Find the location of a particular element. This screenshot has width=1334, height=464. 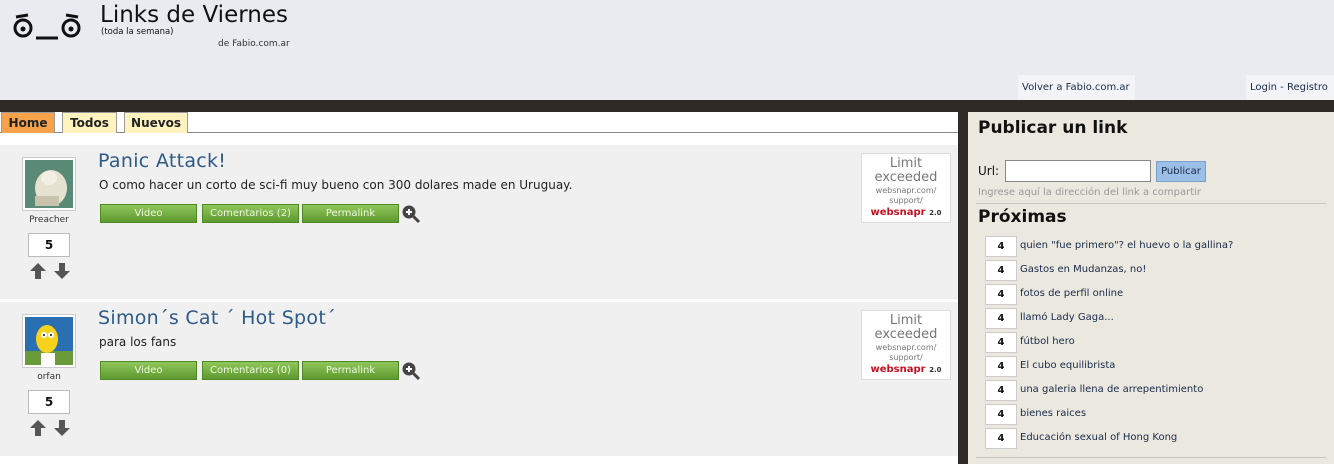

proximas-link: El cubo equilibrista is located at coordinates (1067, 365).